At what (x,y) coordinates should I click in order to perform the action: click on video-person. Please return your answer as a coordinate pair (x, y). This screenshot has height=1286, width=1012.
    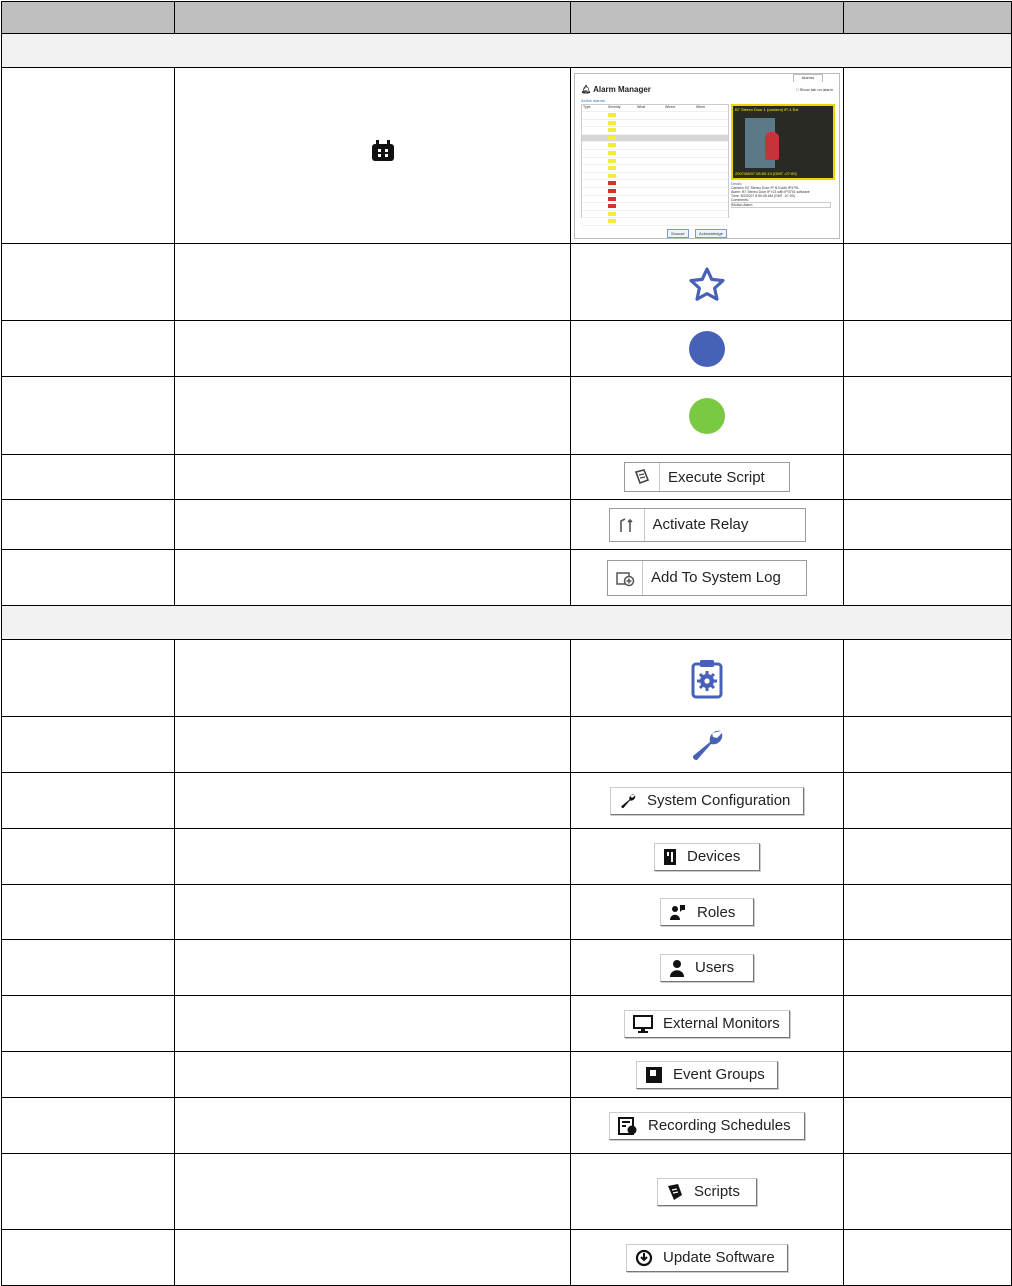
    Looking at the image, I should click on (772, 145).